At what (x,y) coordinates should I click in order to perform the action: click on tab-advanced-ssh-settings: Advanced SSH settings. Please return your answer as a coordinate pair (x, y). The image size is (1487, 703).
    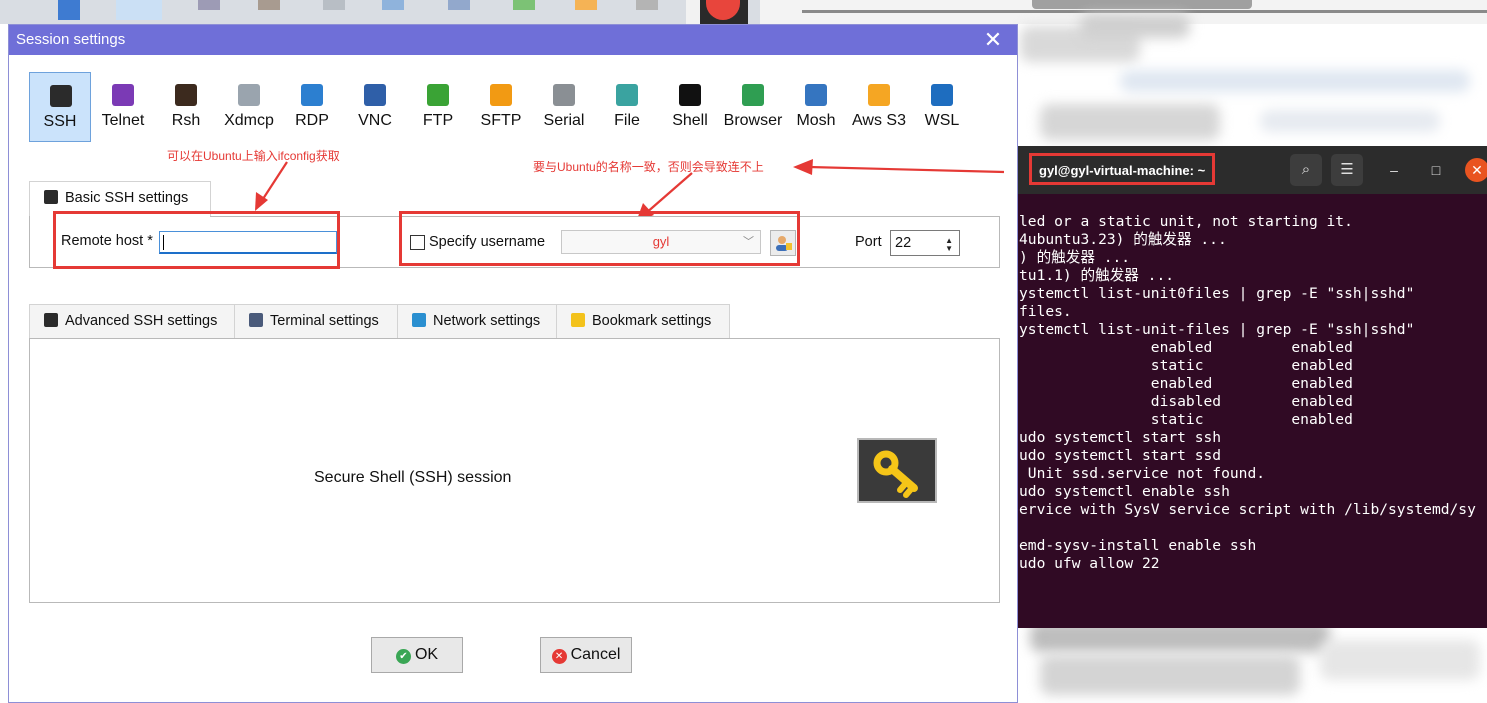
    Looking at the image, I should click on (132, 321).